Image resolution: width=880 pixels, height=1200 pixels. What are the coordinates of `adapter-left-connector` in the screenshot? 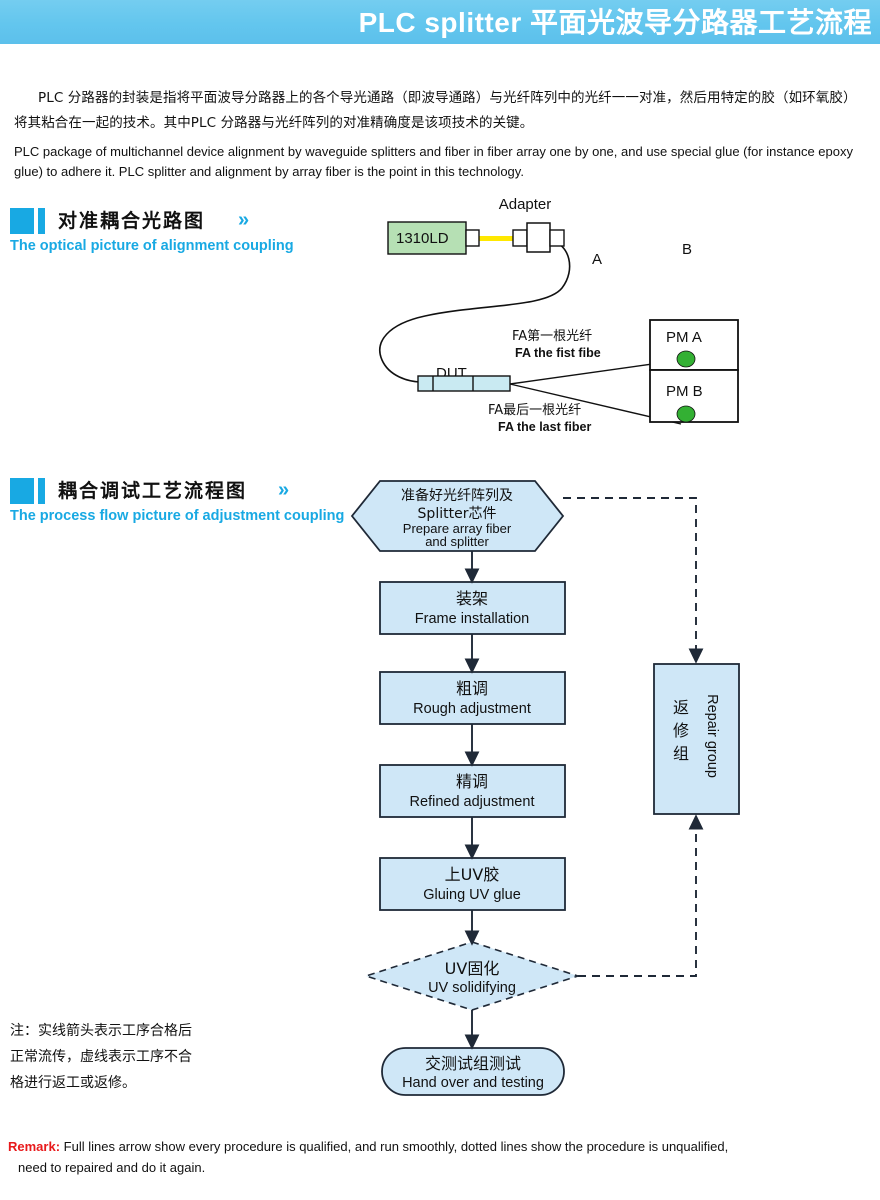 It's located at (520, 238).